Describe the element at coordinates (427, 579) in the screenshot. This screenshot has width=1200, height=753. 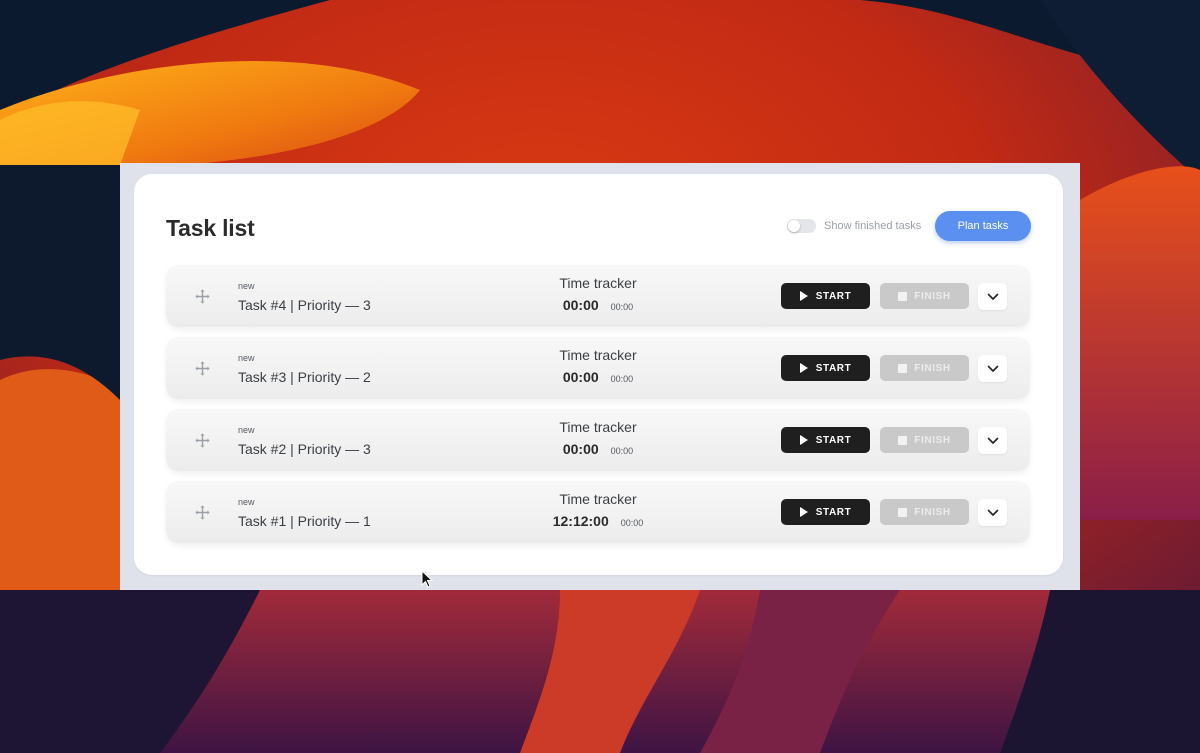
I see `mouse-cursor-icon` at that location.